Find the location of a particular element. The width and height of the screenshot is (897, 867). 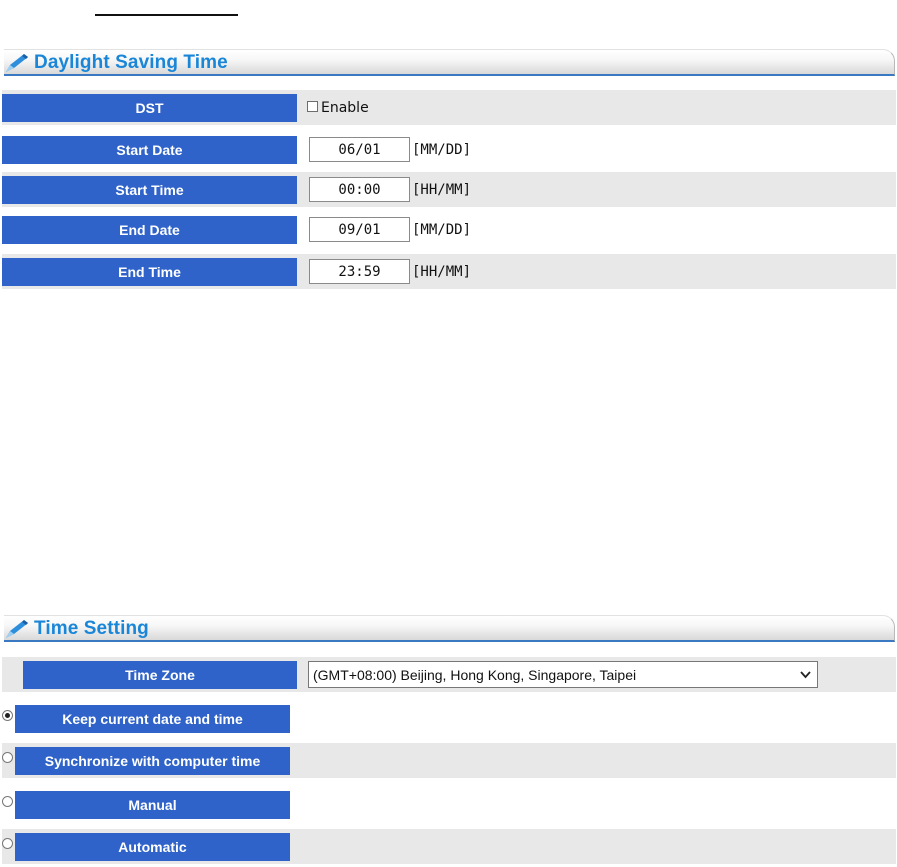

start-date-label: Start Date is located at coordinates (149, 150).